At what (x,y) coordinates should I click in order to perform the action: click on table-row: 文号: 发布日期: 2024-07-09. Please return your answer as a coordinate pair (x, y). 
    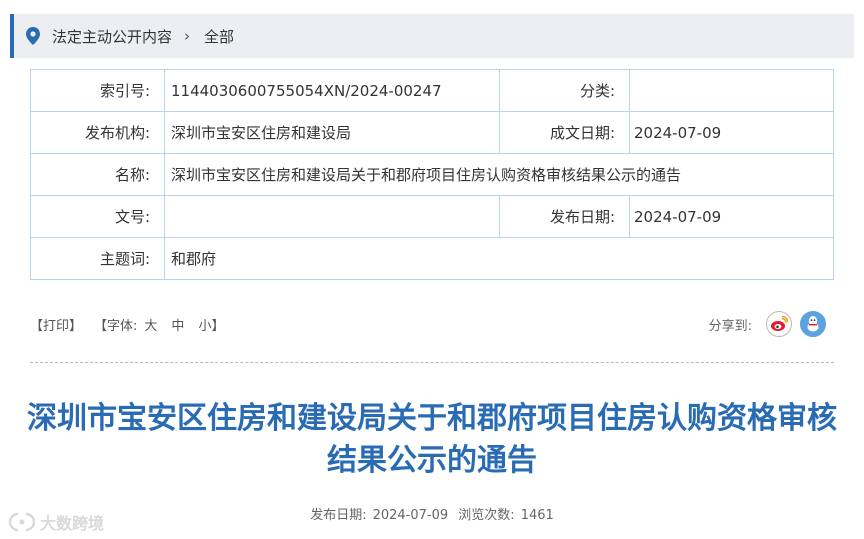
    Looking at the image, I should click on (432, 216).